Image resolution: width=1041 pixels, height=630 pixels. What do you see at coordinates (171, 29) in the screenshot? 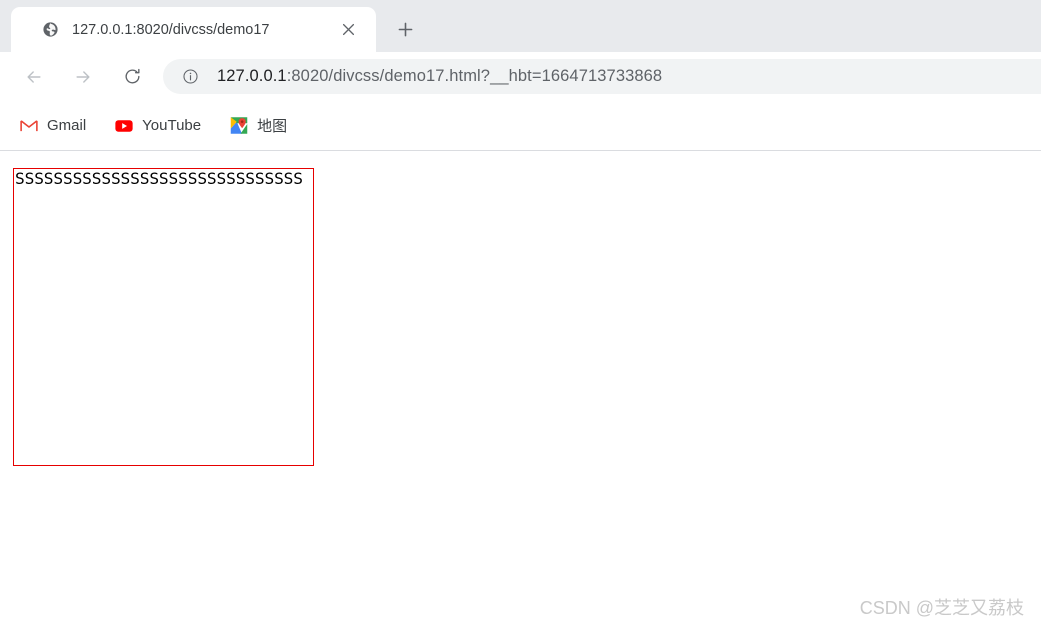
I see `tab-title: 127.0.0.1:8020/divcss/demo17` at bounding box center [171, 29].